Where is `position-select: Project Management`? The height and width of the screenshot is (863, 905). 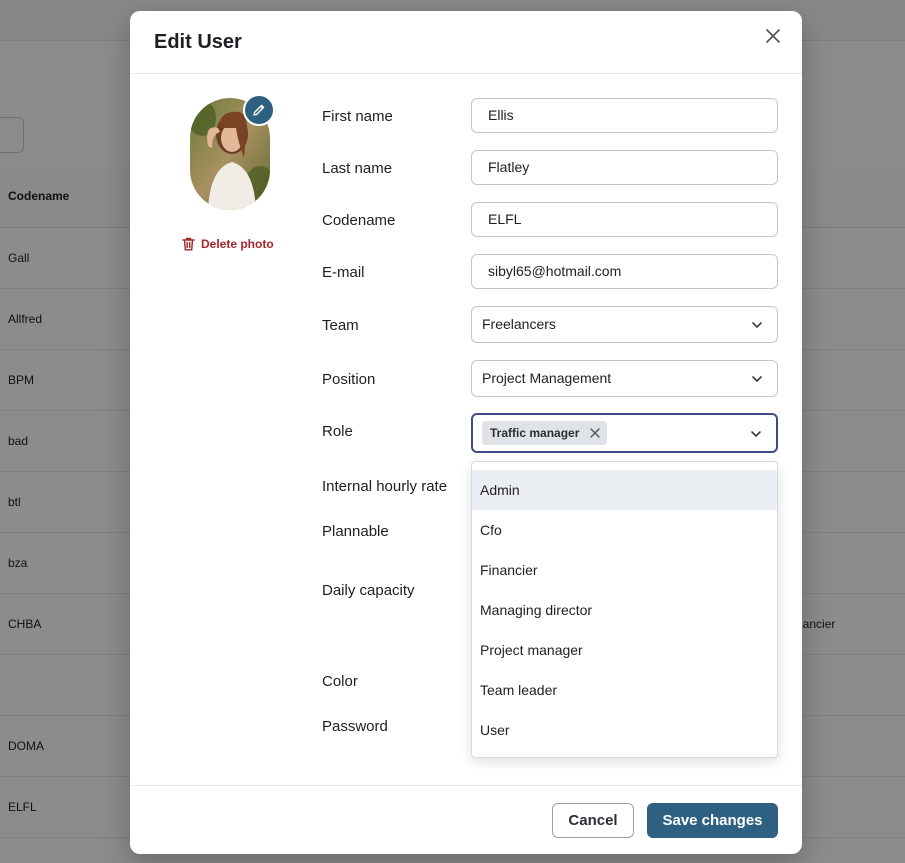 position-select: Project Management is located at coordinates (624, 378).